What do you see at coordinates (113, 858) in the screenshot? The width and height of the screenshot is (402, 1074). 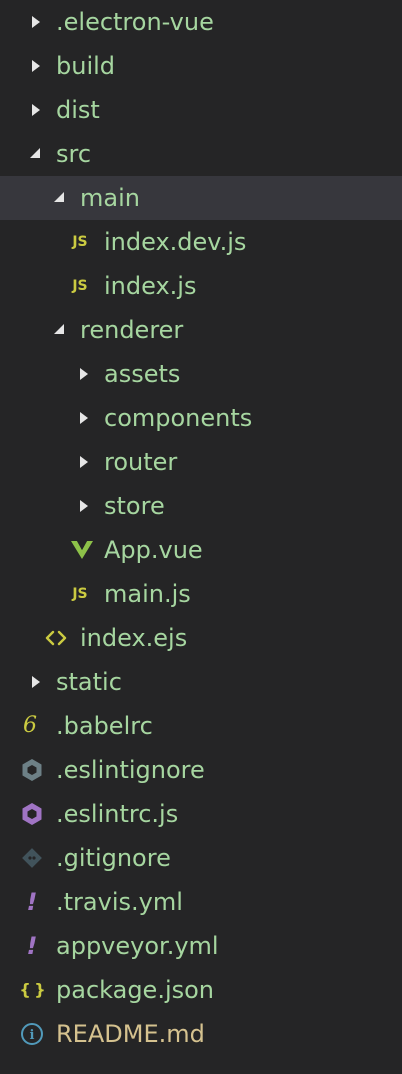 I see `tree-item-label: .gitignore` at bounding box center [113, 858].